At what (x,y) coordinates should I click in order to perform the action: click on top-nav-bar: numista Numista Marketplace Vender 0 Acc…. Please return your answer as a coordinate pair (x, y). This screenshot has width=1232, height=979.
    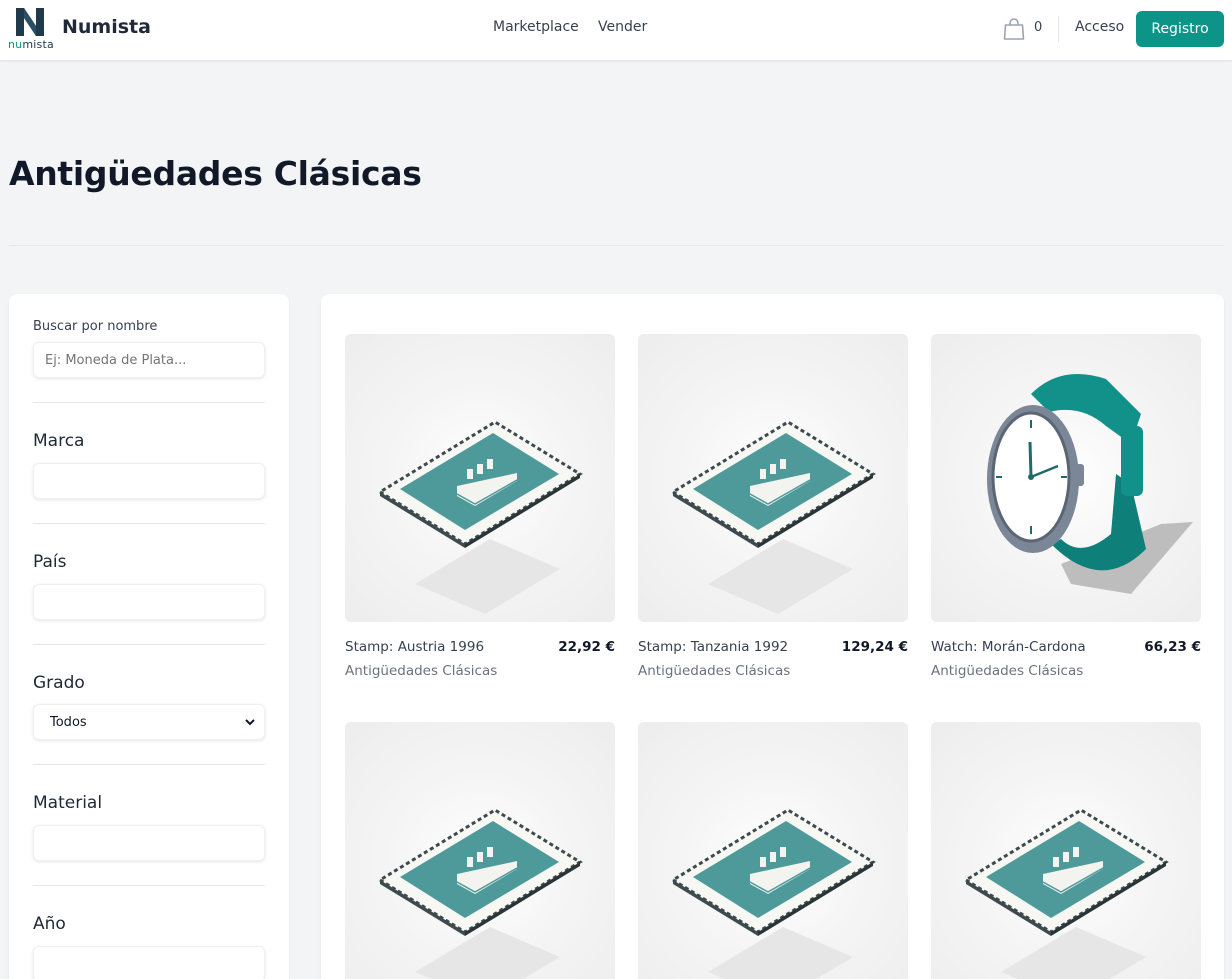
    Looking at the image, I should click on (616, 30).